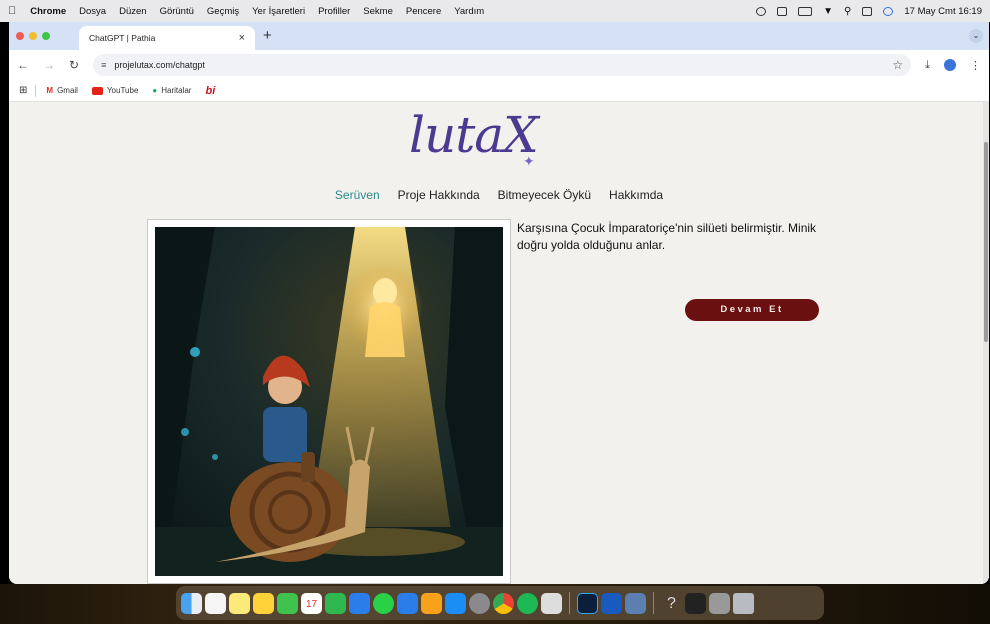  Describe the element at coordinates (695, 603) in the screenshot. I see `stocks-icon` at that location.